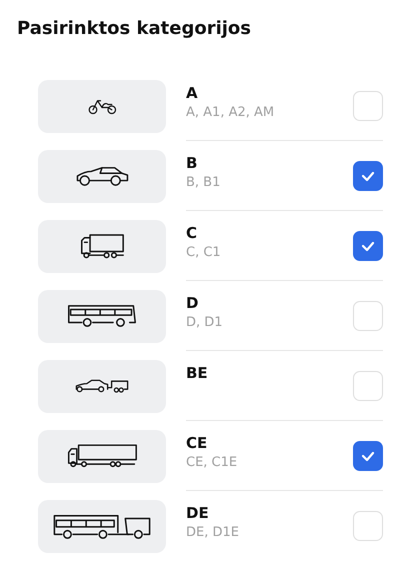 The height and width of the screenshot is (581, 417). What do you see at coordinates (102, 176) in the screenshot?
I see `car-icon` at bounding box center [102, 176].